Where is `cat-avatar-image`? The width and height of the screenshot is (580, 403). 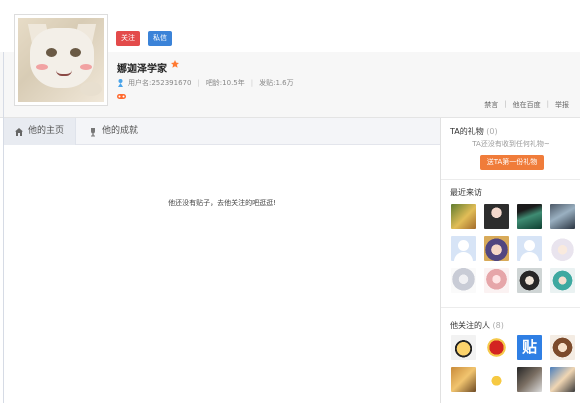 cat-avatar-image is located at coordinates (61, 60).